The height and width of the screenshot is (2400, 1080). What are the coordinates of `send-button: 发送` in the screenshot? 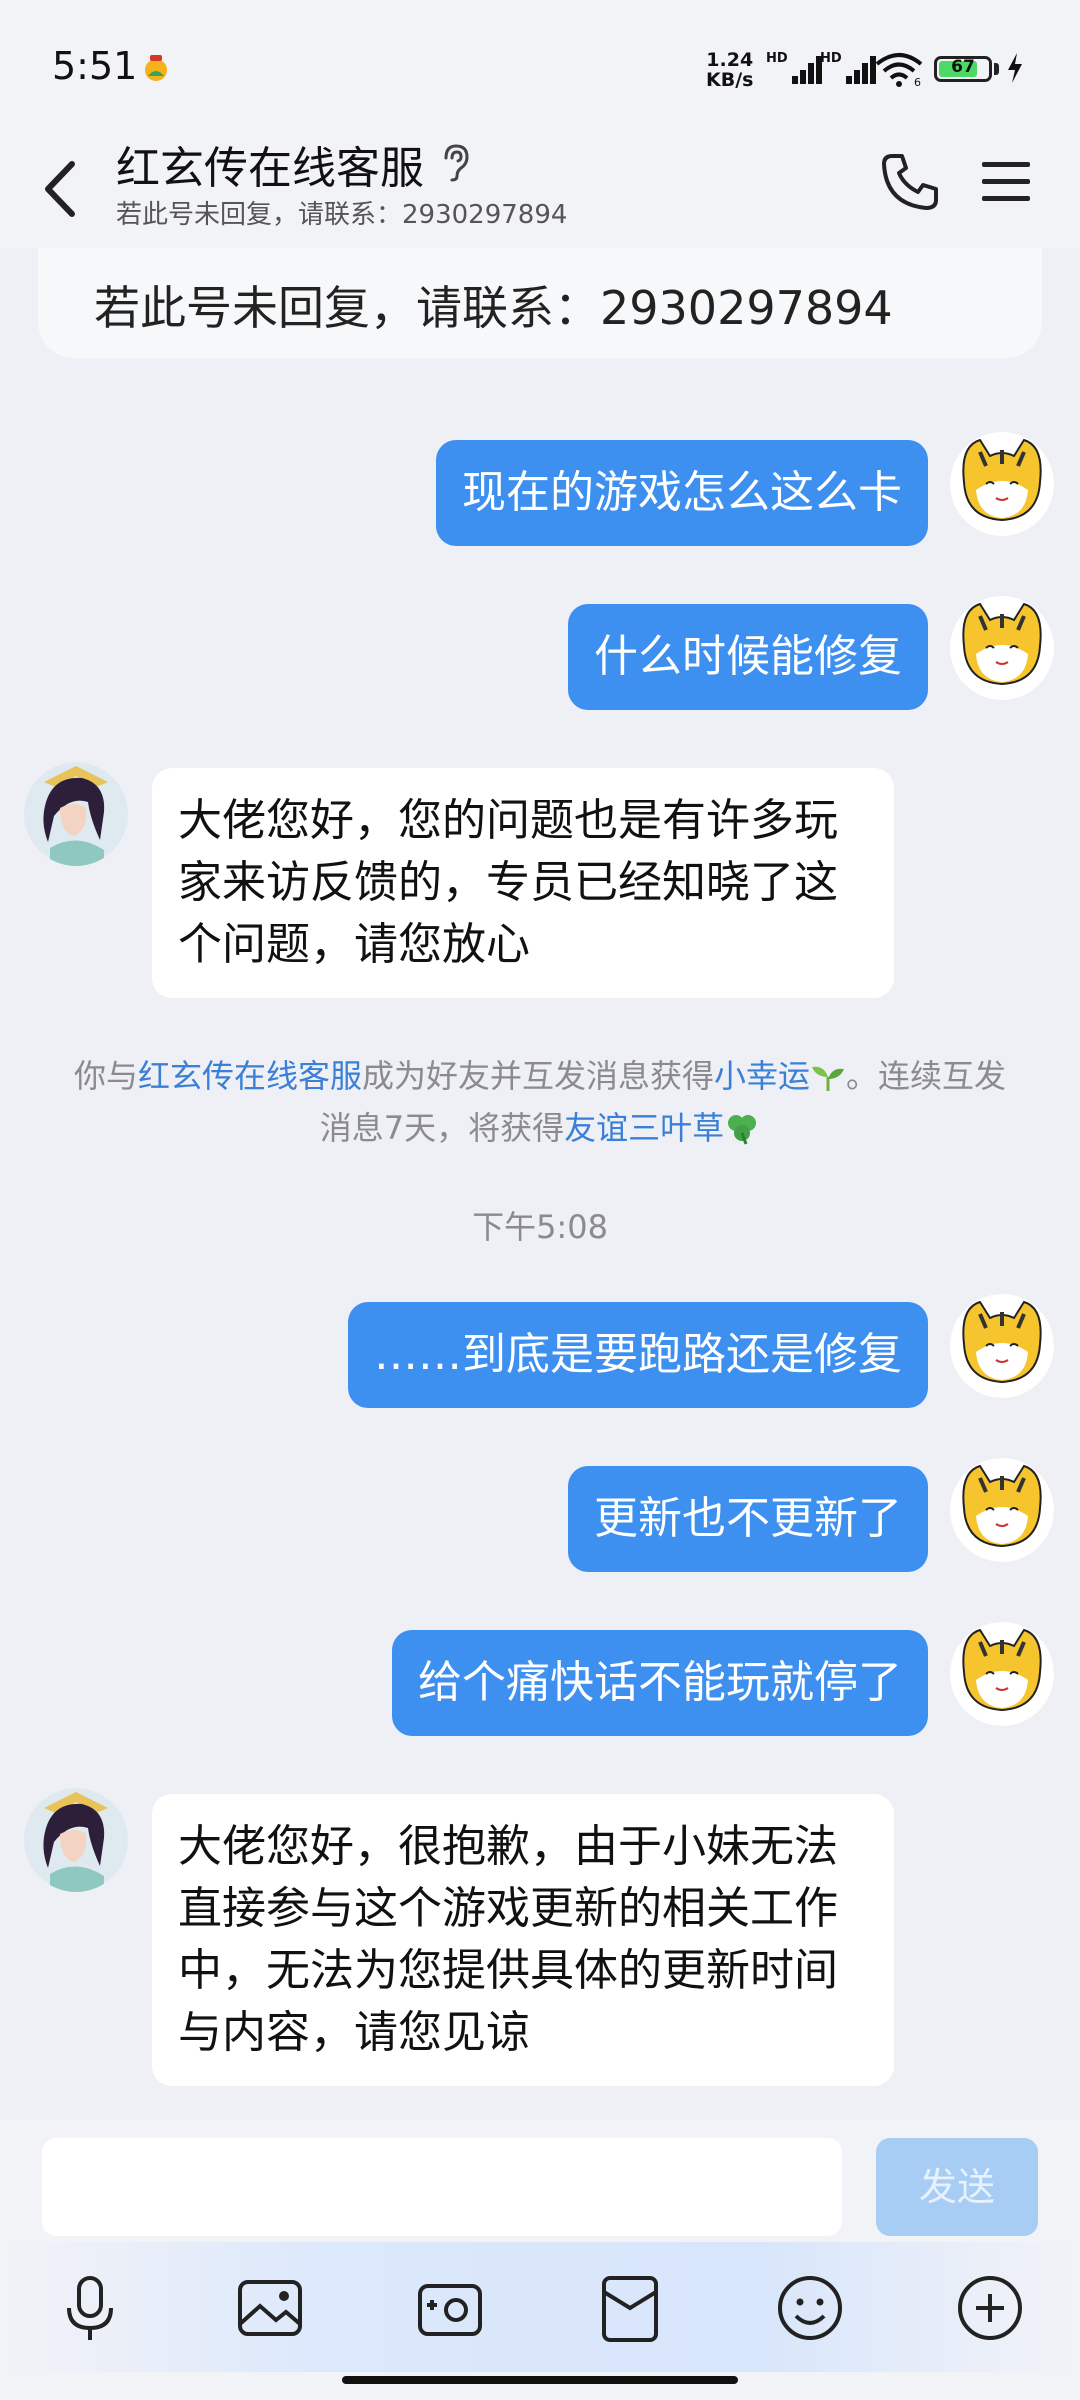 It's located at (957, 2187).